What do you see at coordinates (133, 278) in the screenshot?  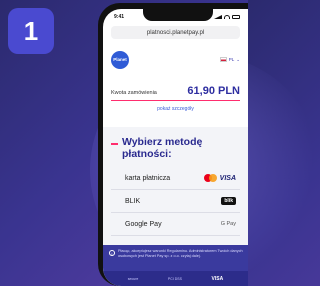 I see `footer-item-secure: secure` at bounding box center [133, 278].